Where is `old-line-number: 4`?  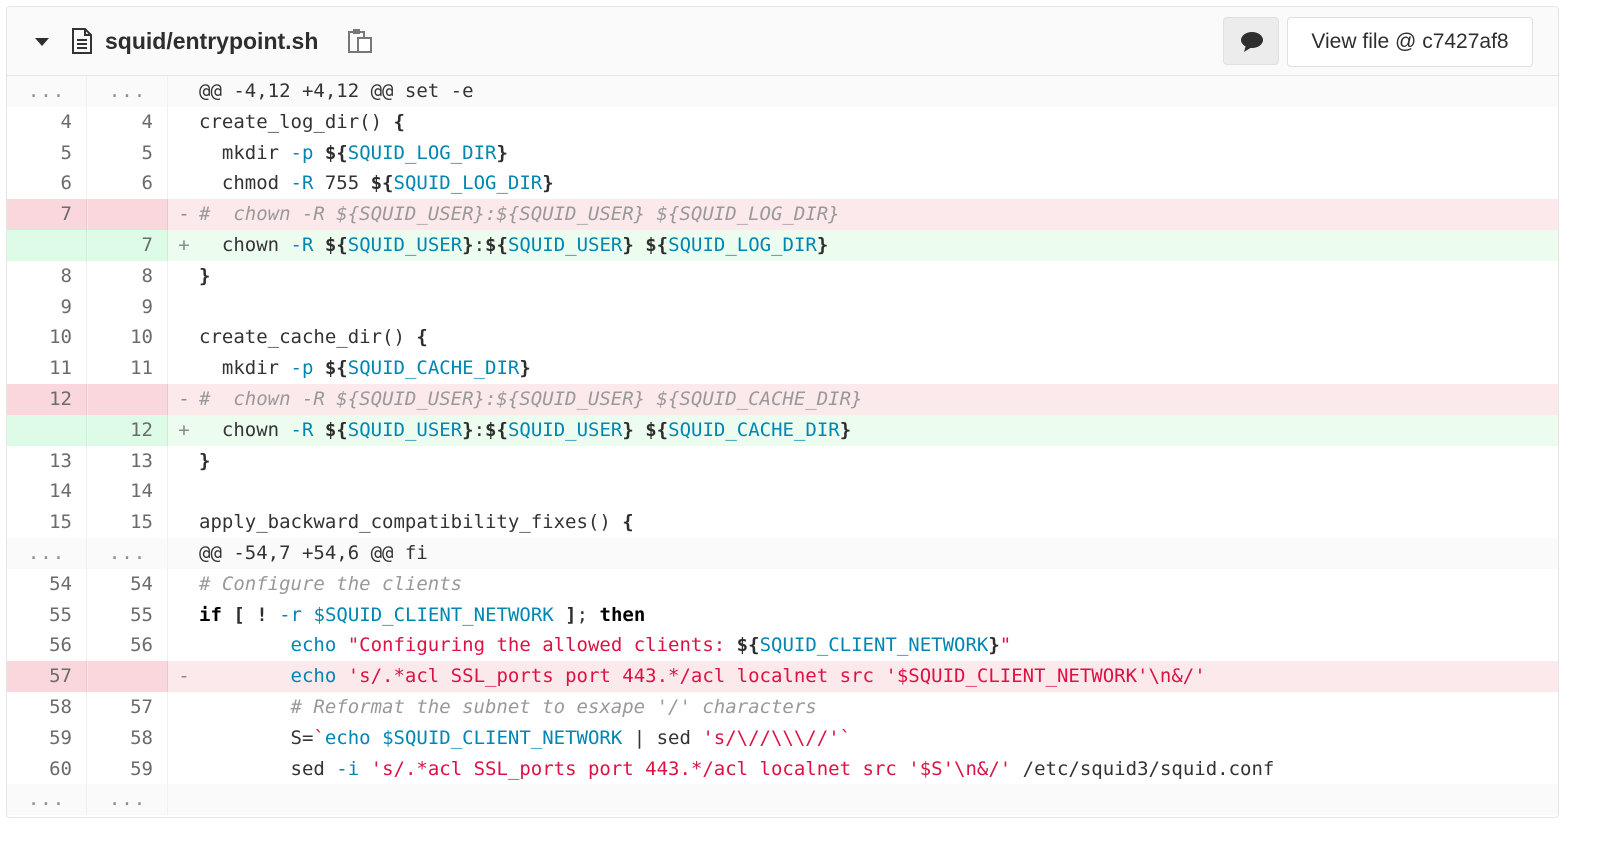 old-line-number: 4 is located at coordinates (47, 122).